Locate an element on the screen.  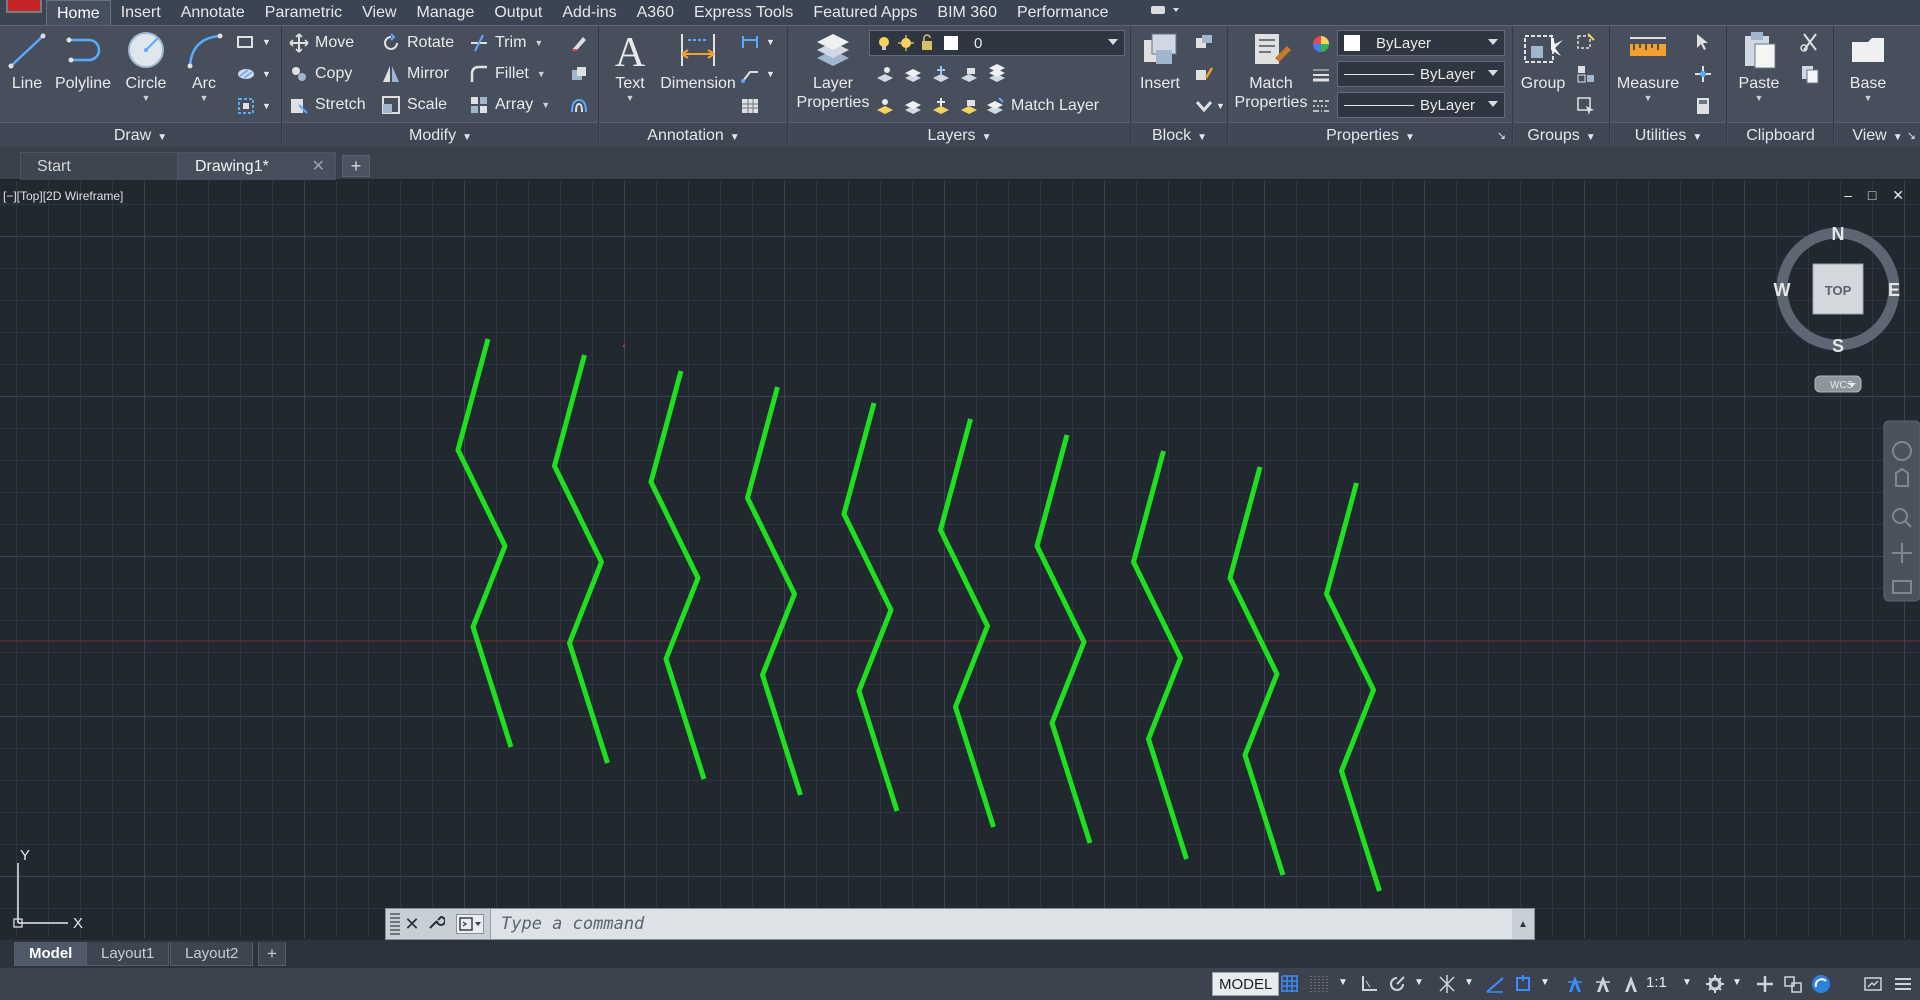
tab-view: View is located at coordinates (379, 12).